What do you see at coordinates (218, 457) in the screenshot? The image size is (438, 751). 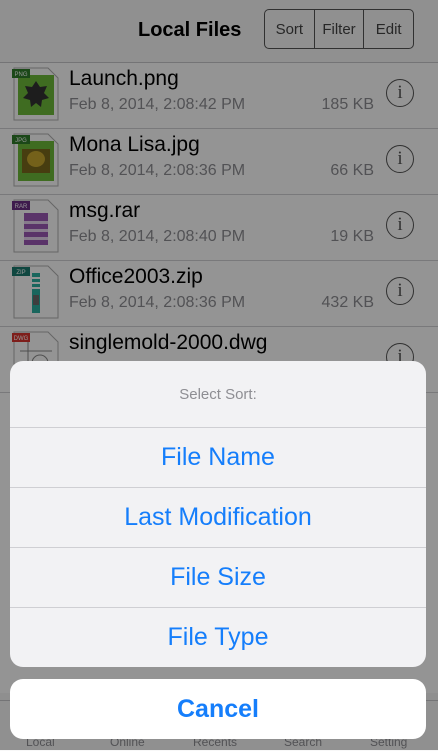 I see `sort-by-file-name-button: File Name` at bounding box center [218, 457].